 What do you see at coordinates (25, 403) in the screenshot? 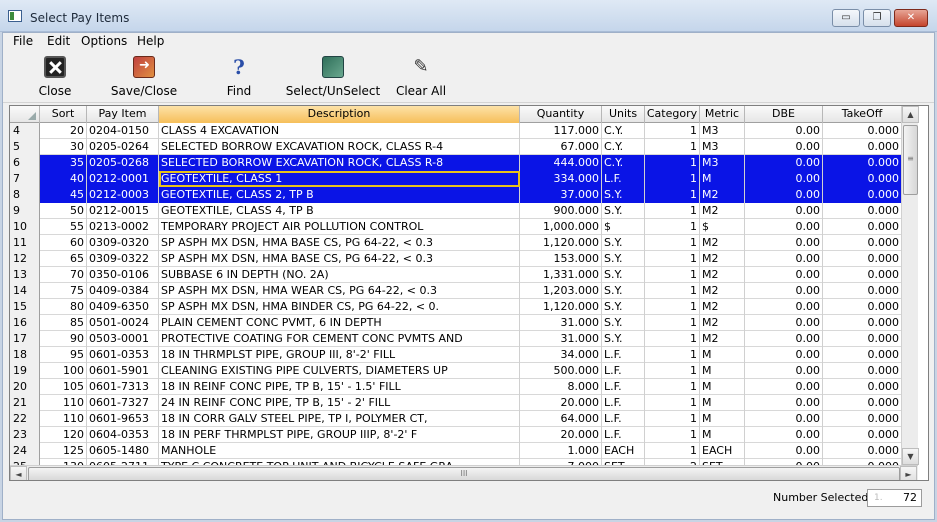
I see `row-header: 21` at bounding box center [25, 403].